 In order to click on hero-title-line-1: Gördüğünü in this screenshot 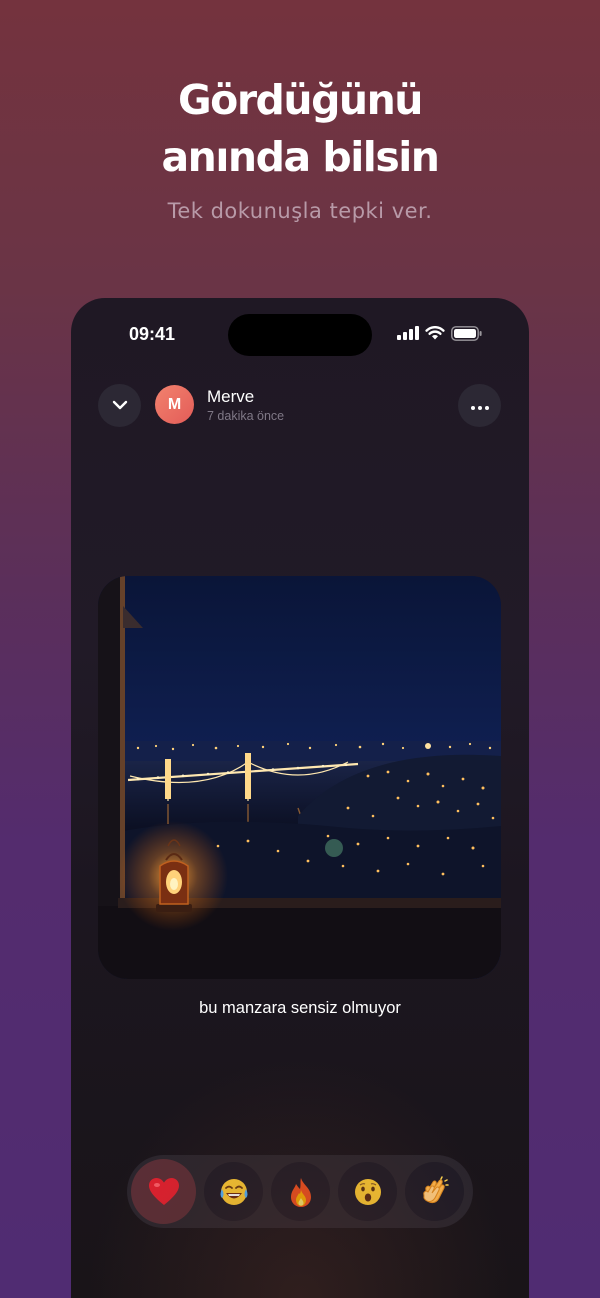, I will do `click(301, 100)`.